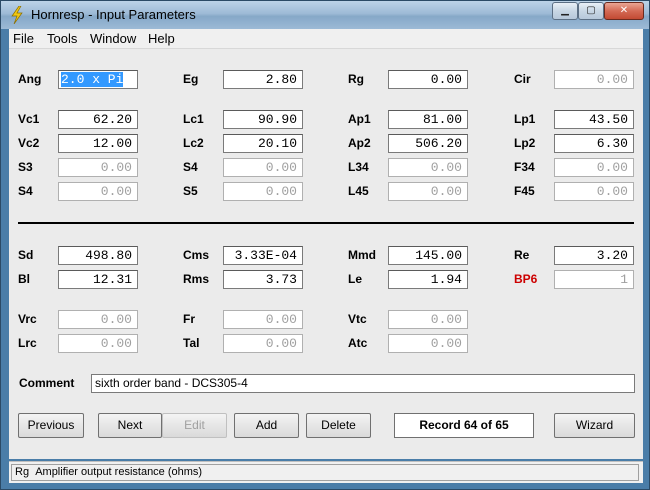 This screenshot has height=490, width=650. I want to click on l45-field: 0.00, so click(428, 191).